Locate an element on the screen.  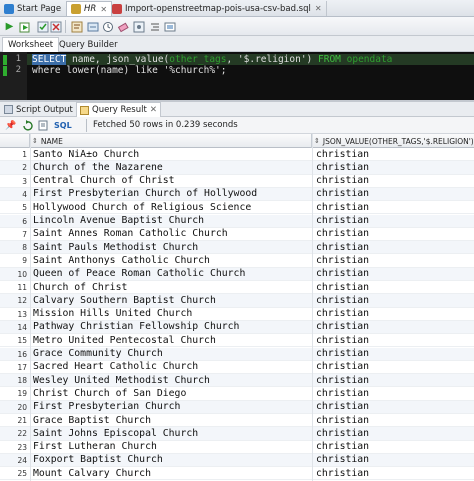
cell-name: Saint Johns Episcopal Church is located at coordinates (172, 433).